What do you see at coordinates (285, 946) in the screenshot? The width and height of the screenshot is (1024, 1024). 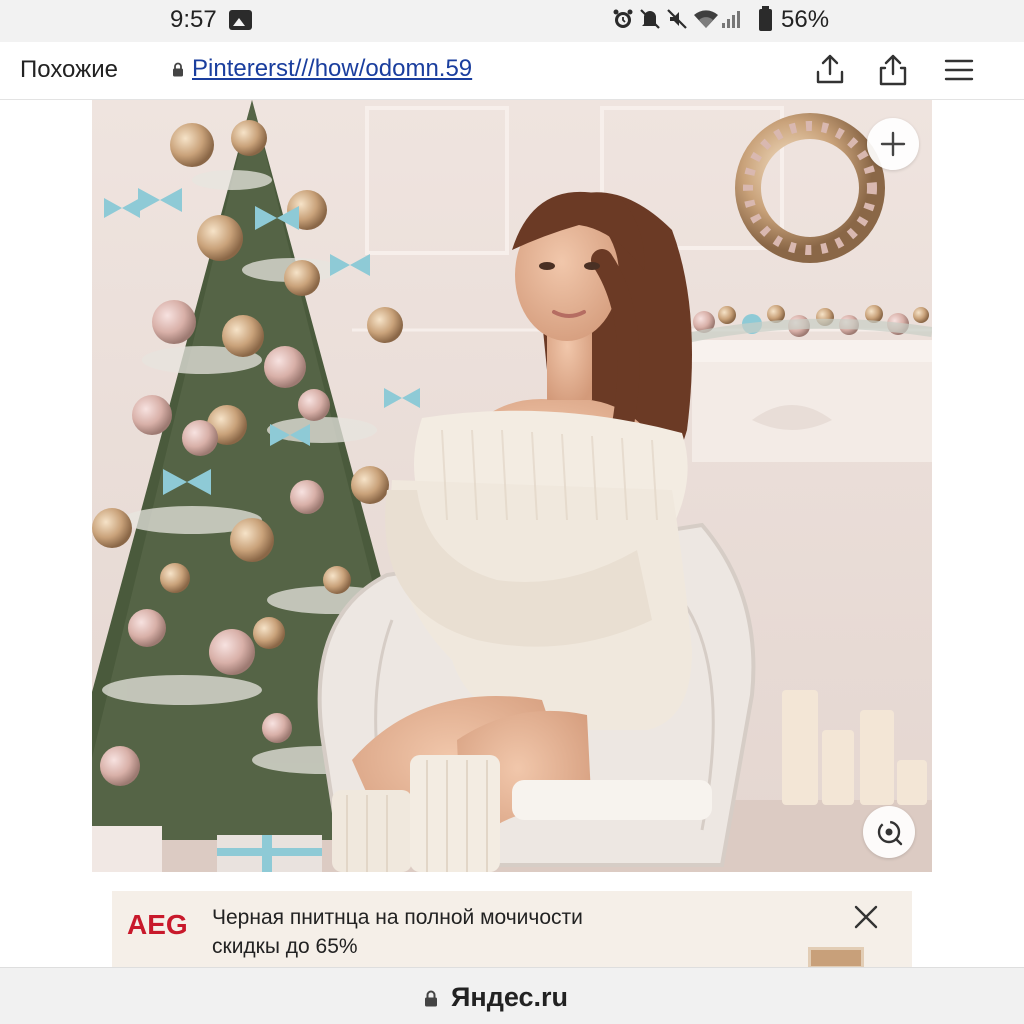 I see `ad-text-line2: скидкы до 65%` at bounding box center [285, 946].